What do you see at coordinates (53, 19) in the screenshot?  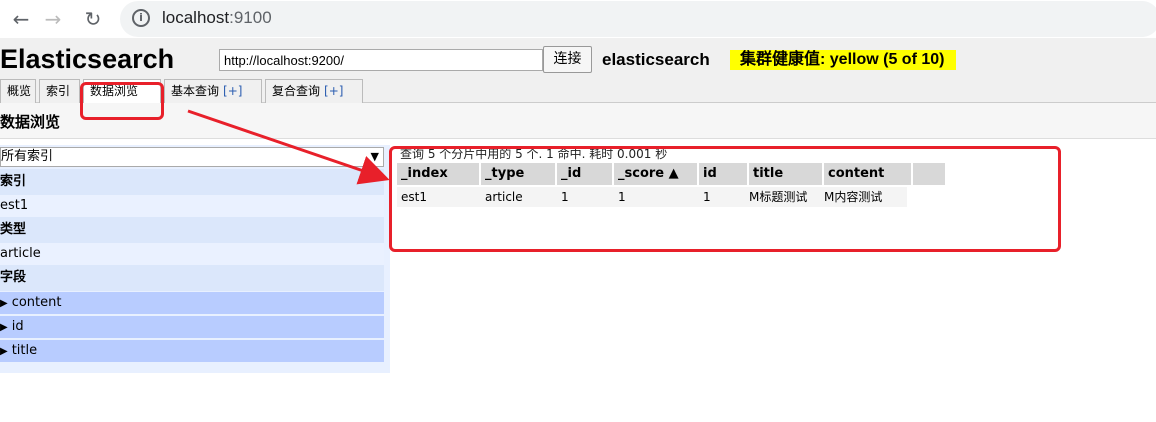 I see `arrow-right-icon: →` at bounding box center [53, 19].